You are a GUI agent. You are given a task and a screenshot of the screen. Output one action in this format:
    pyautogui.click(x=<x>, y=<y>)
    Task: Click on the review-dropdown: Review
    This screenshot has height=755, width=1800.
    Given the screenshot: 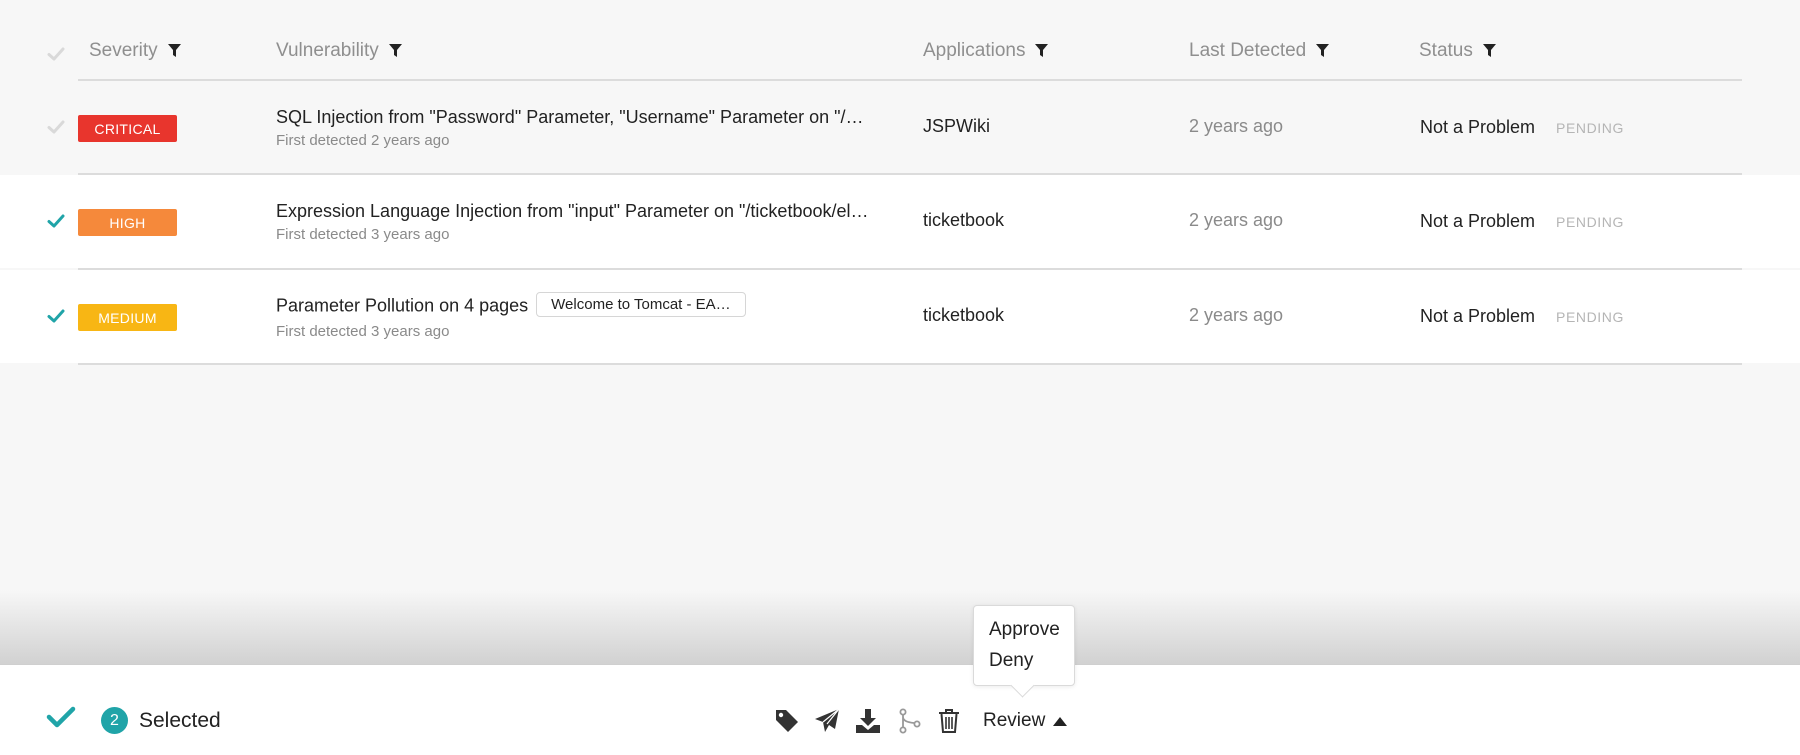 What is the action you would take?
    pyautogui.click(x=1025, y=721)
    